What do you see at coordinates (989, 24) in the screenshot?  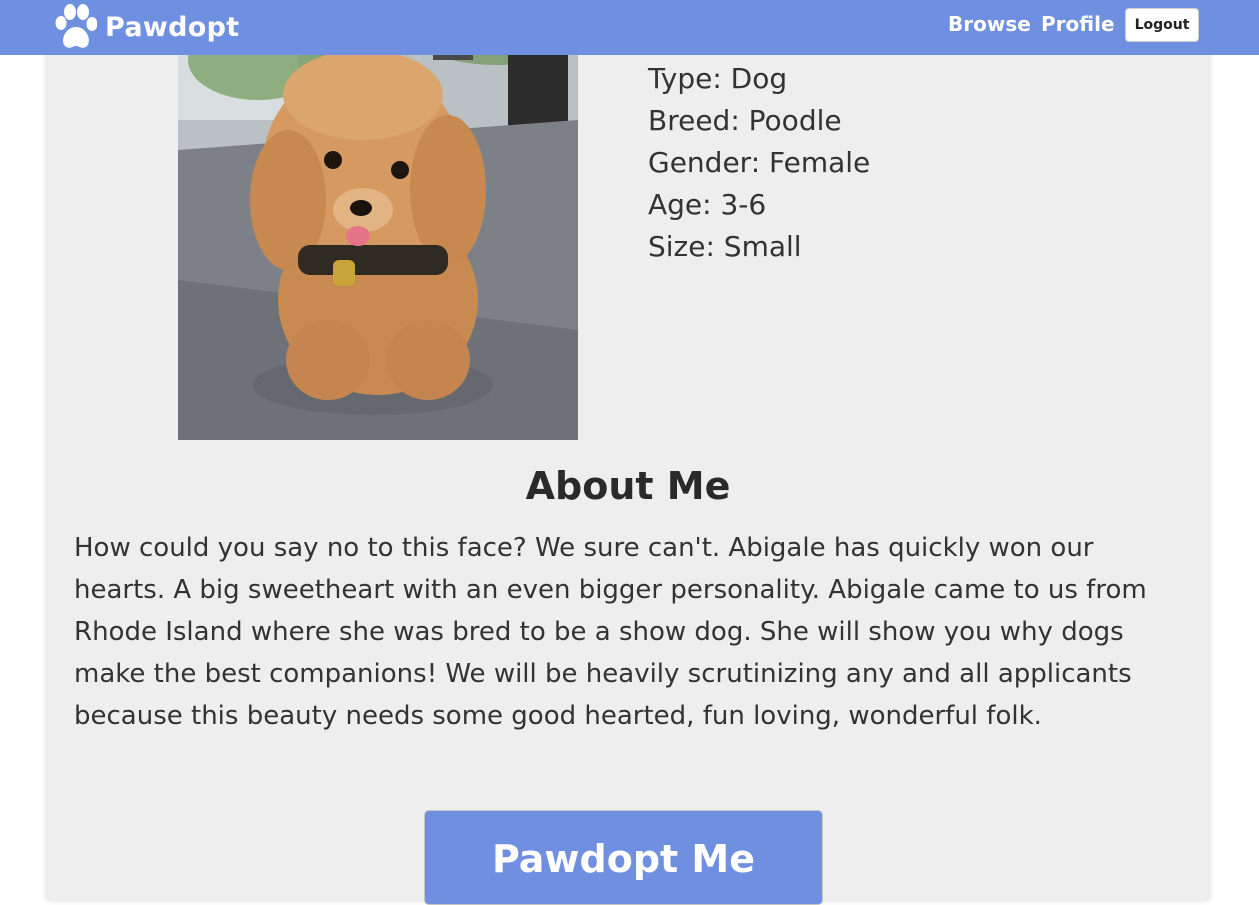 I see `nav-browse-link: Browse` at bounding box center [989, 24].